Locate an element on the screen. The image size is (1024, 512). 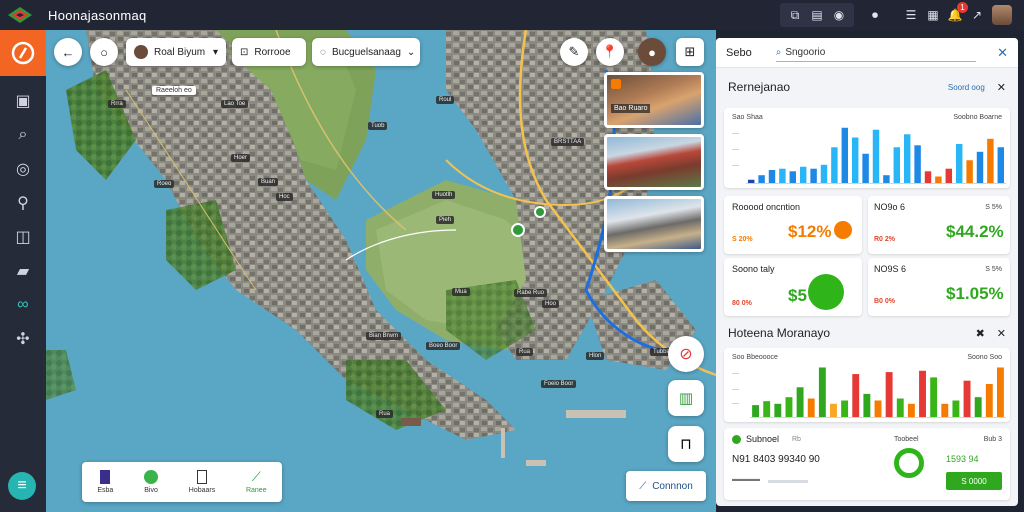
sidebar-item-folders: ▰ is located at coordinates (23, 271).